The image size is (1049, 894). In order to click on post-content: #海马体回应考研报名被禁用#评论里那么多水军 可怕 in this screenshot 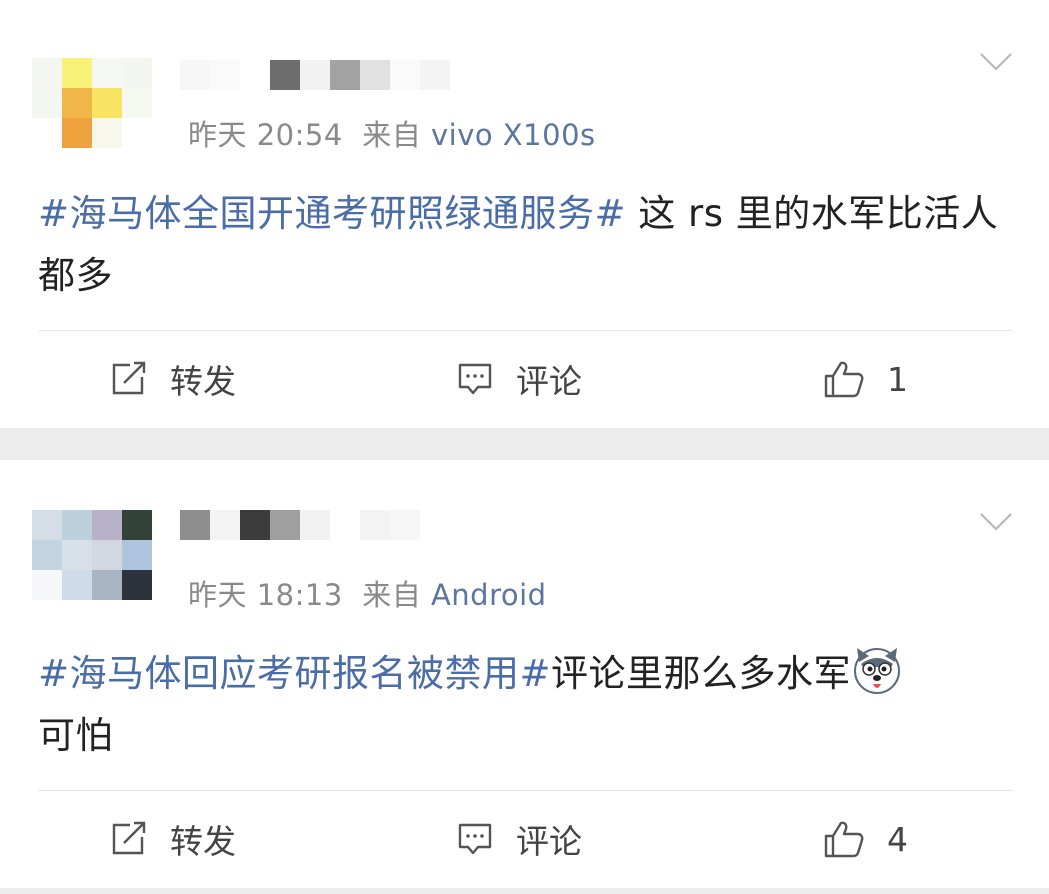, I will do `click(525, 705)`.